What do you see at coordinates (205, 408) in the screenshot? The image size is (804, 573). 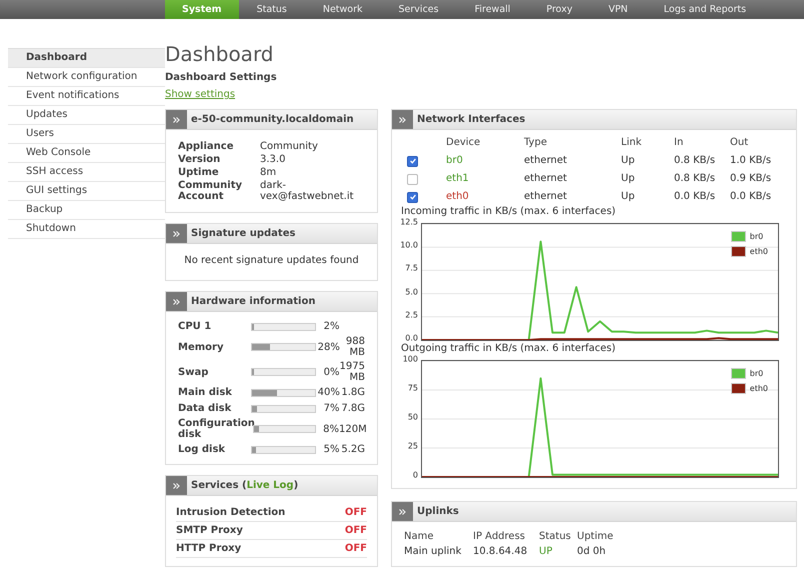 I see `resource-label: Data disk` at bounding box center [205, 408].